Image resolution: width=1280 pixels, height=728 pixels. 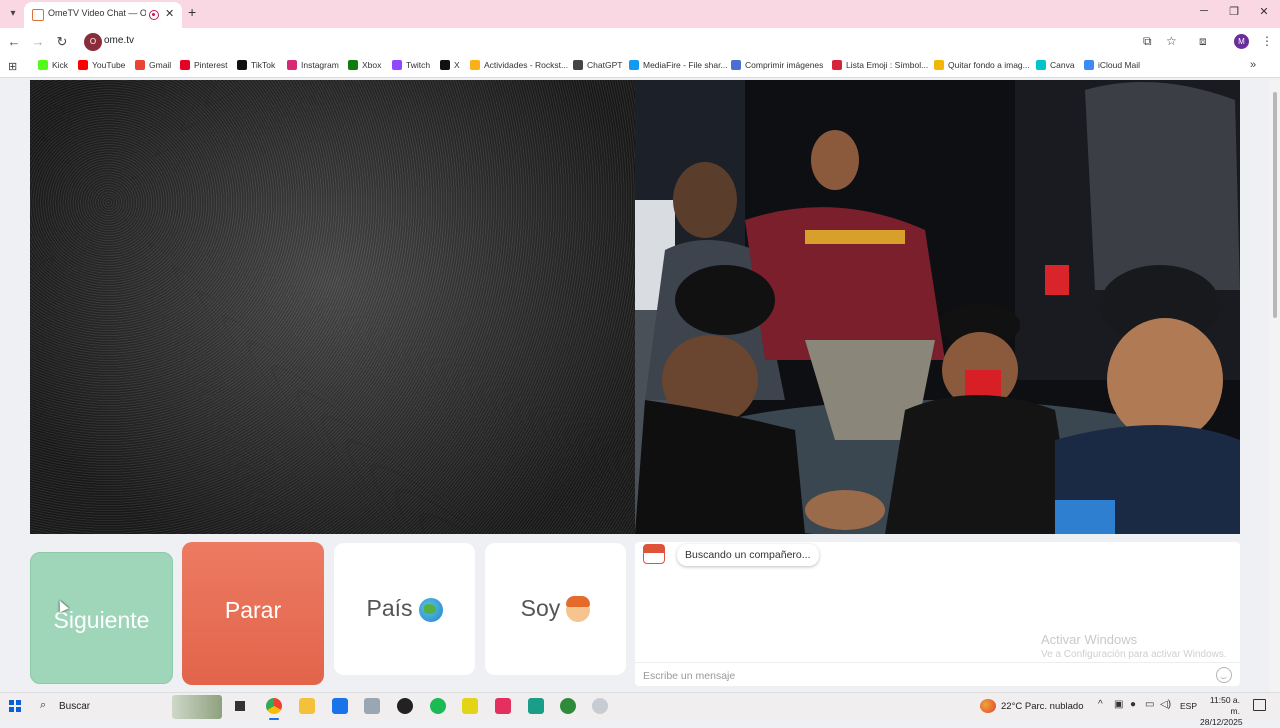 I want to click on bookmark-item: Xbox, so click(x=364, y=65).